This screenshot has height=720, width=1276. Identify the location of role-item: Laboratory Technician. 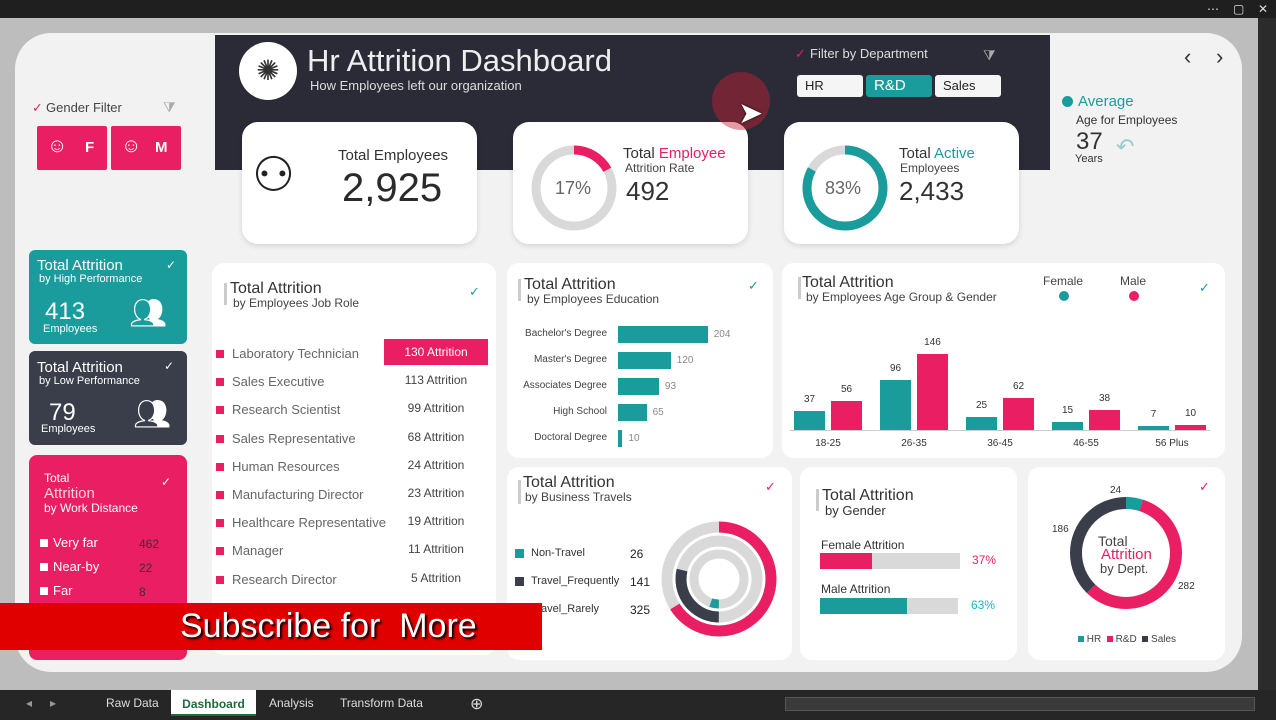
(287, 353).